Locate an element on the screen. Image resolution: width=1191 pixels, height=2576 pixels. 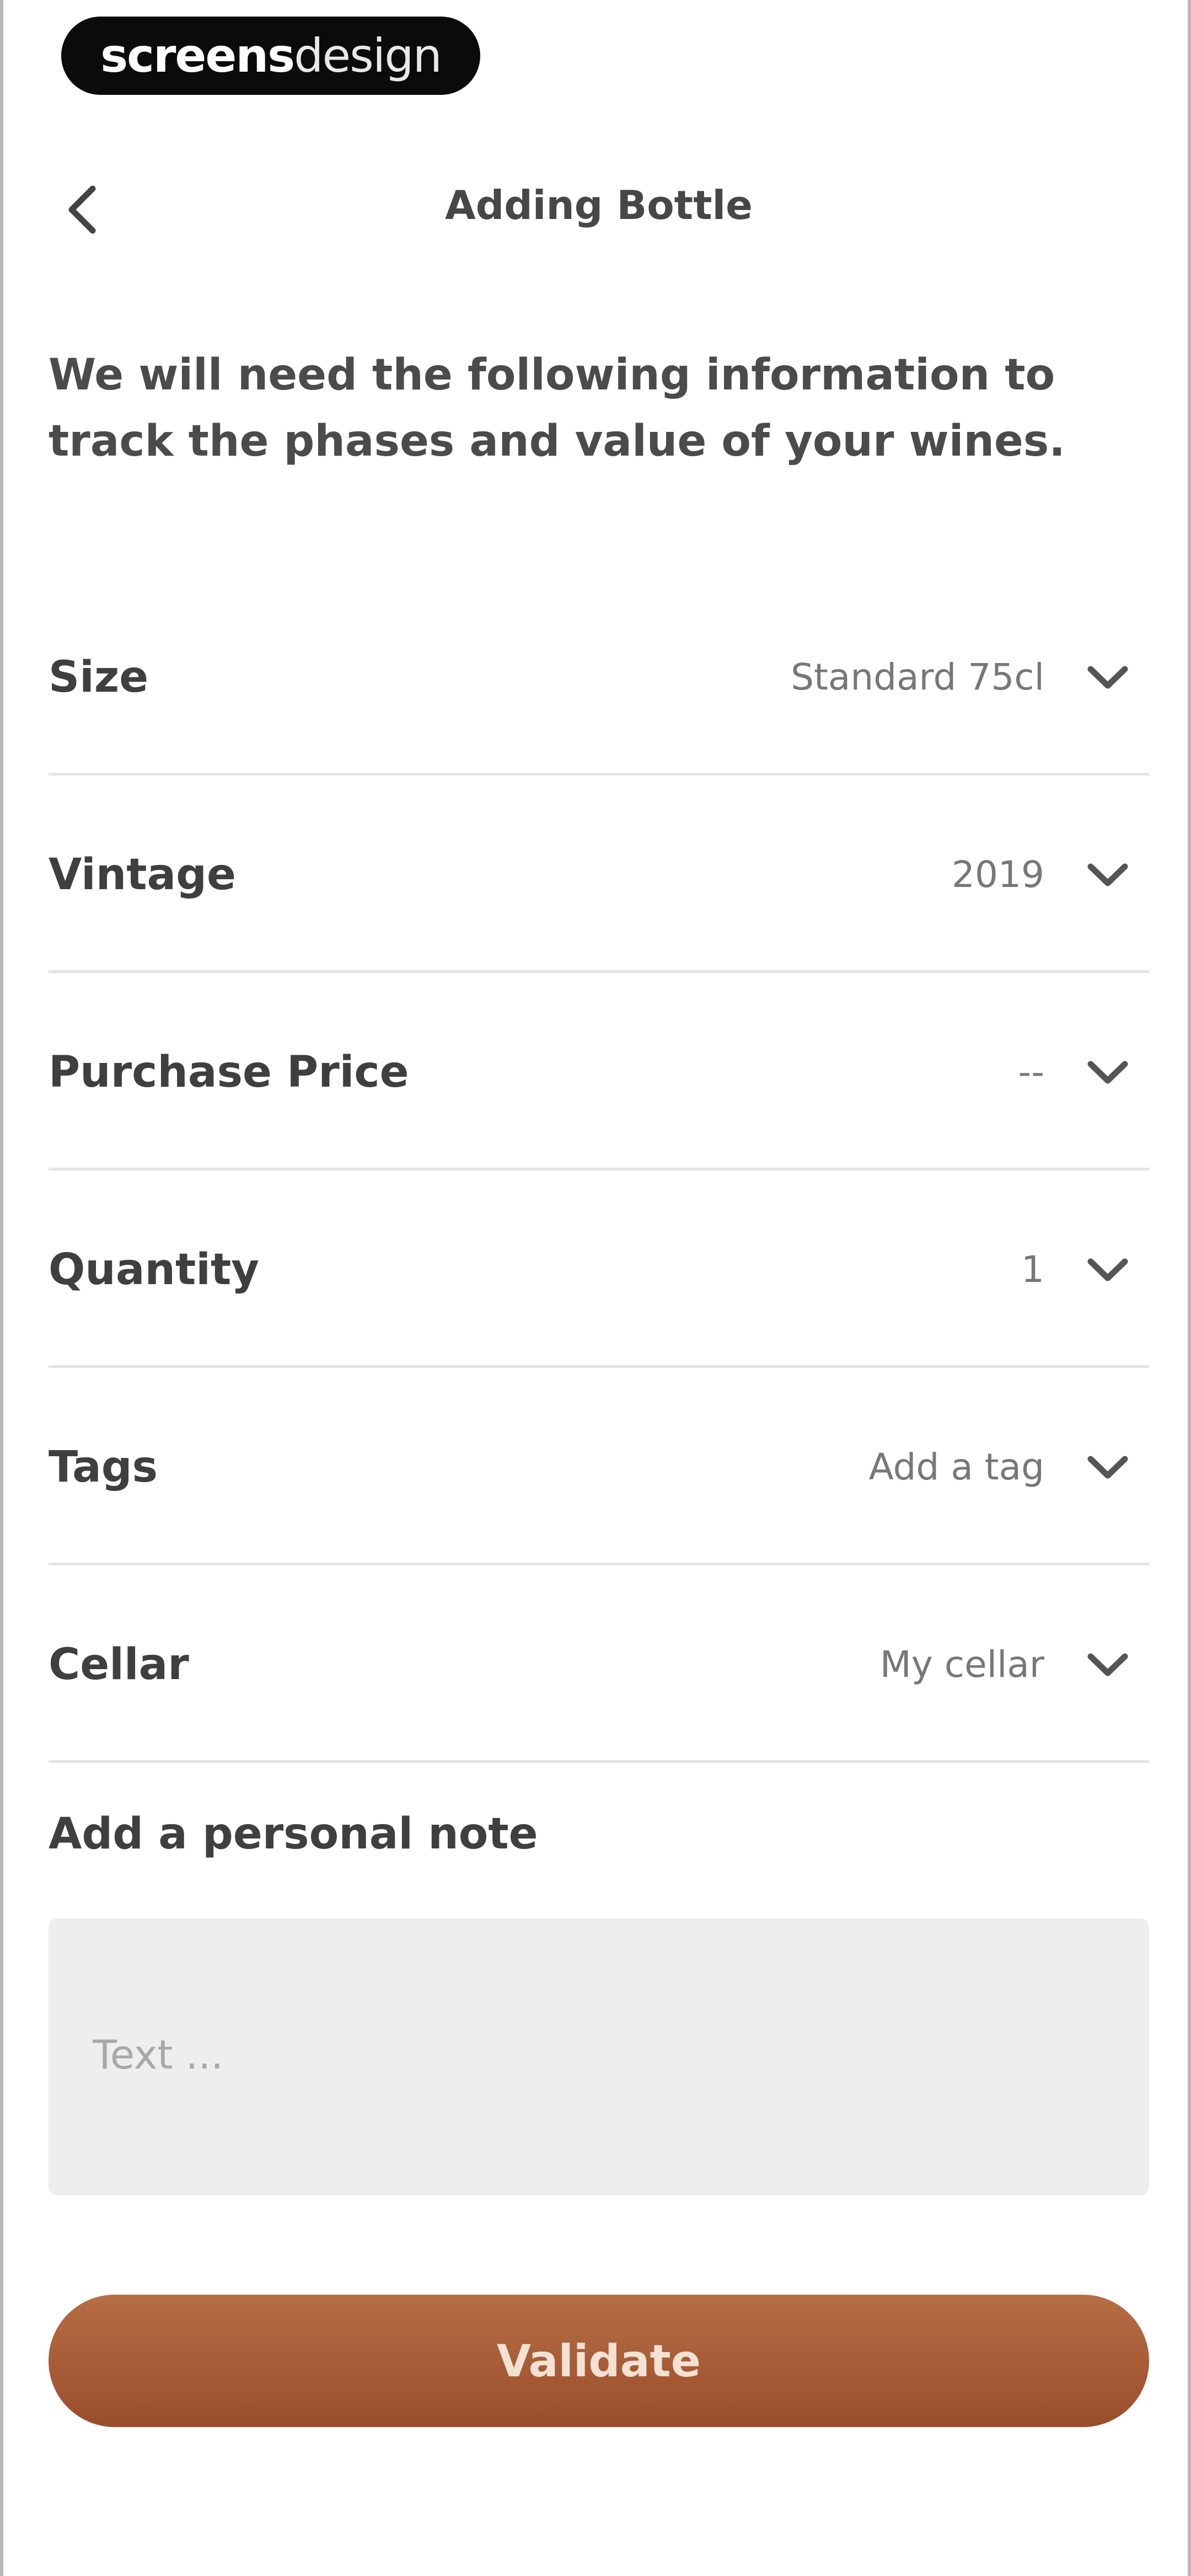
field-row-quantity: Quantity 1 is located at coordinates (599, 1270).